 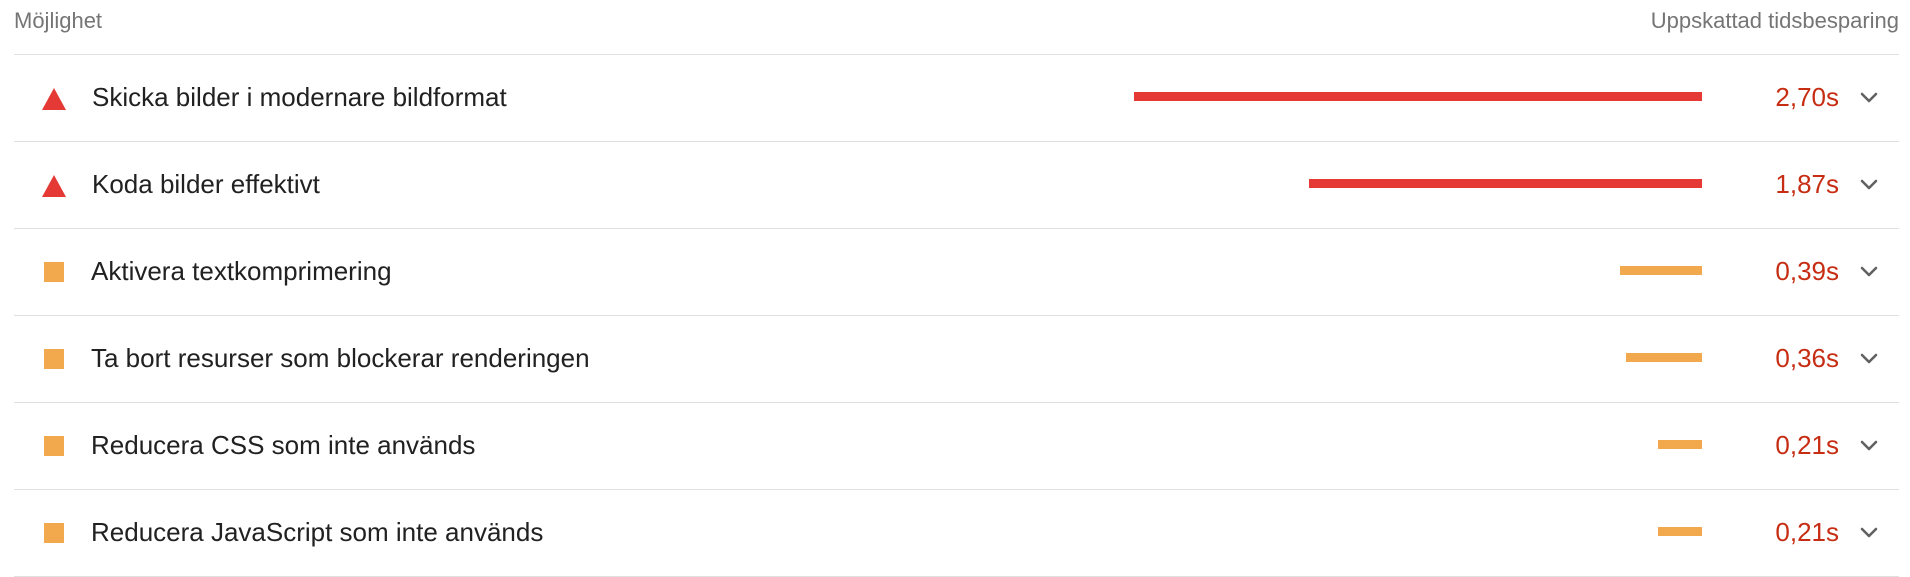 What do you see at coordinates (299, 97) in the screenshot?
I see `opportunity-title: Skicka bilder i modernare bildformat` at bounding box center [299, 97].